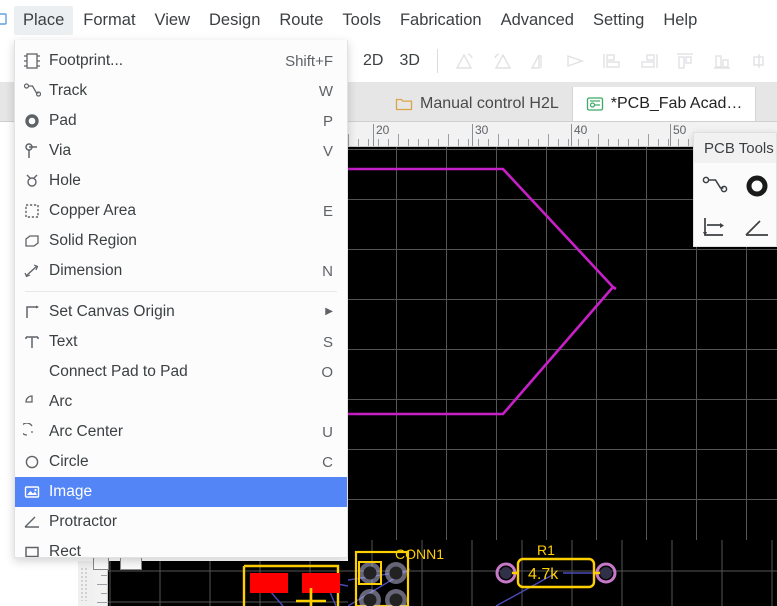 This screenshot has height=606, width=777. I want to click on pcb-tools-title: PCB Tools, so click(735, 148).